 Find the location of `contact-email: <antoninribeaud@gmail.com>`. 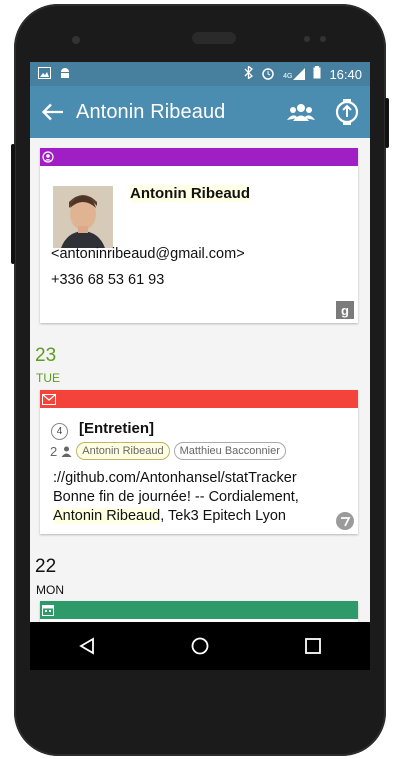

contact-email: <antoninribeaud@gmail.com> is located at coordinates (148, 254).